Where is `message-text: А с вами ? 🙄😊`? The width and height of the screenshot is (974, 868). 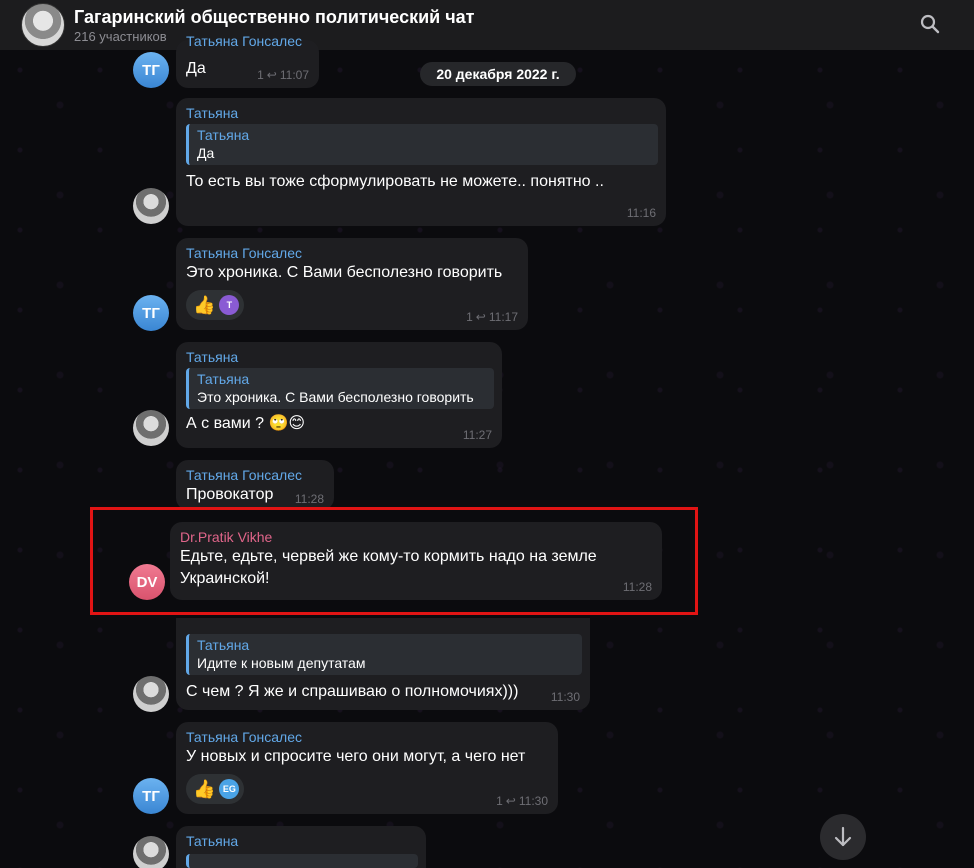
message-text: А с вами ? 🙄😊 is located at coordinates (246, 423).